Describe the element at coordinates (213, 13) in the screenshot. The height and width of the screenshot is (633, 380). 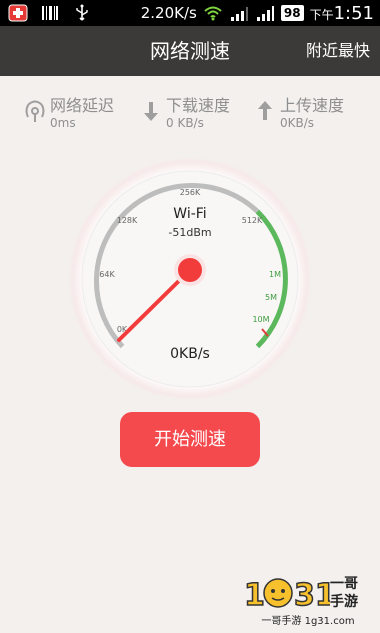
I see `wifi-icon` at that location.